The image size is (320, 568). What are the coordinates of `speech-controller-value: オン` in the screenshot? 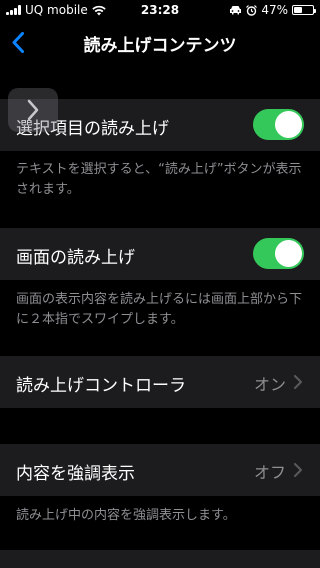 It's located at (269, 384).